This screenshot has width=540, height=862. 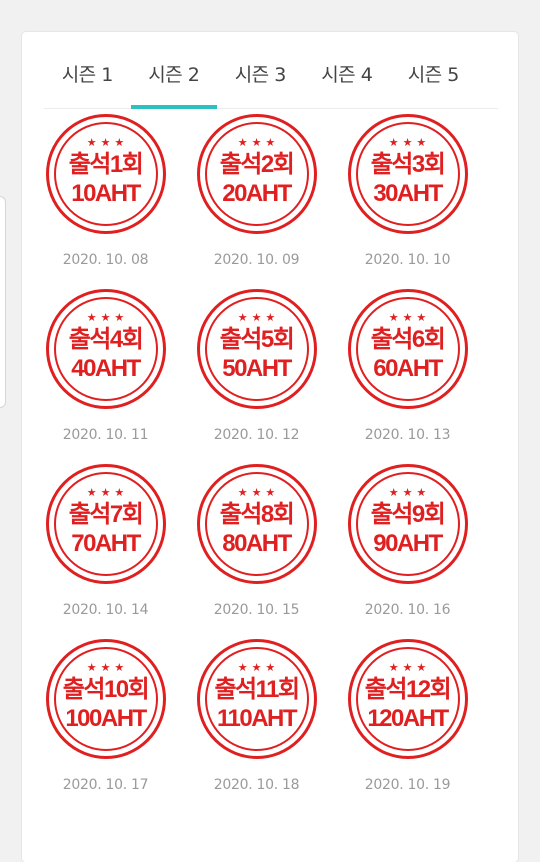 I want to click on stamp-reward: 10AHT, so click(x=106, y=193).